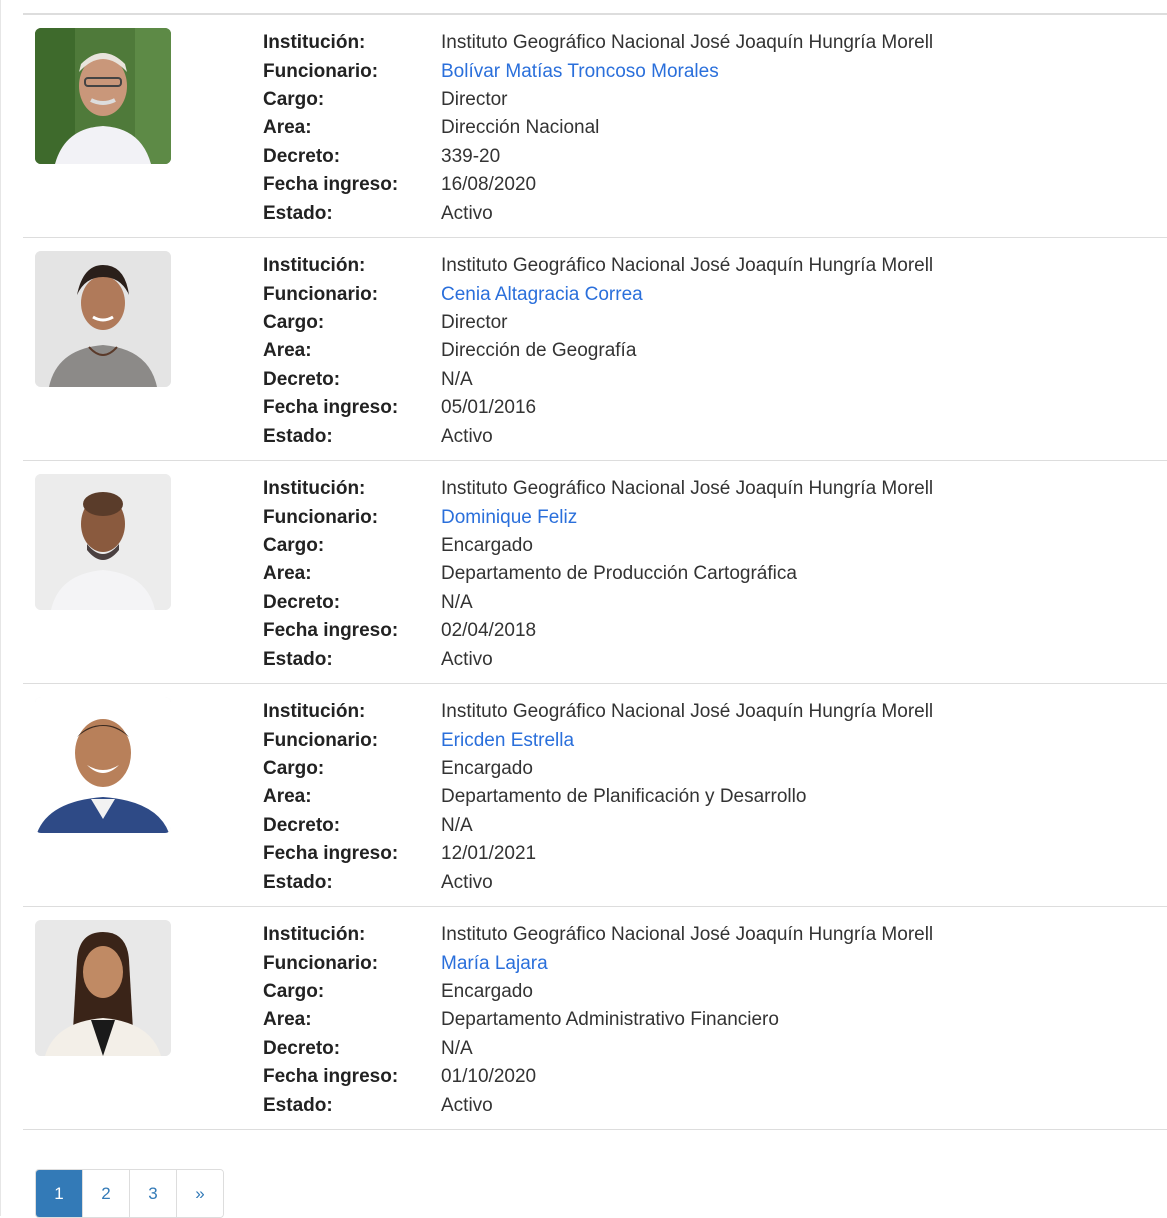  I want to click on area-value: Departamento Administrativo Financiero, so click(610, 1020).